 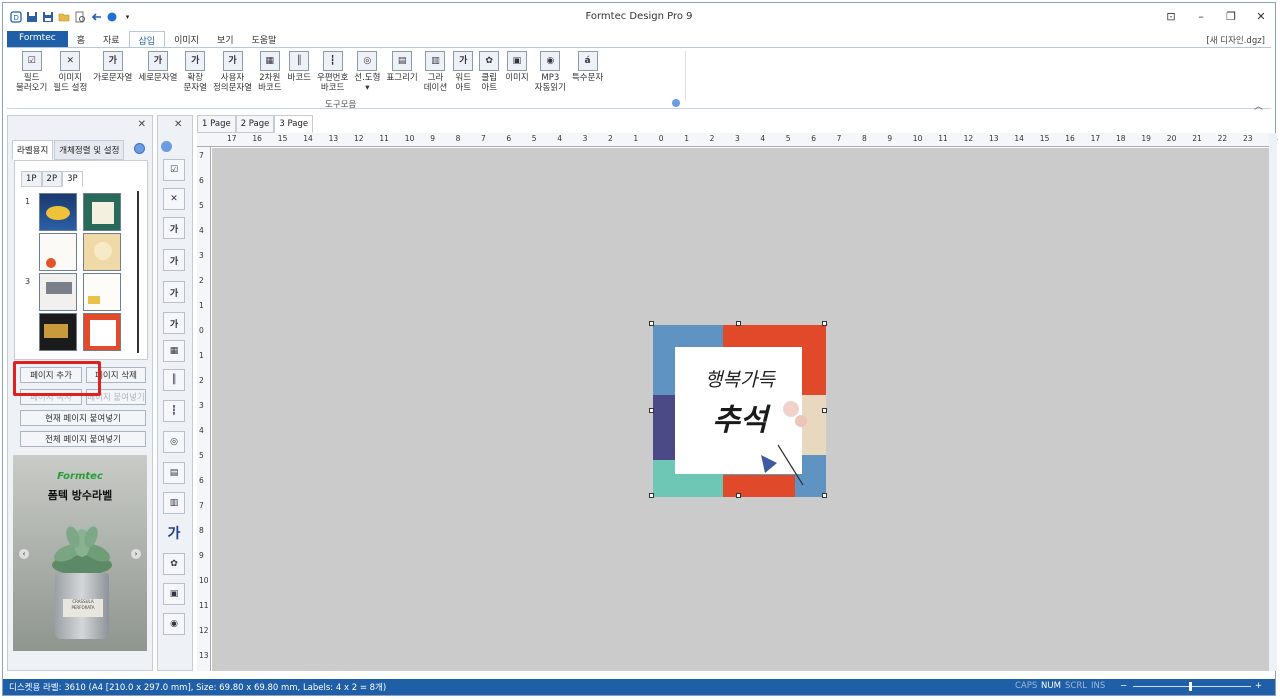 What do you see at coordinates (174, 380) in the screenshot?
I see `barcode-tool-icon: ║` at bounding box center [174, 380].